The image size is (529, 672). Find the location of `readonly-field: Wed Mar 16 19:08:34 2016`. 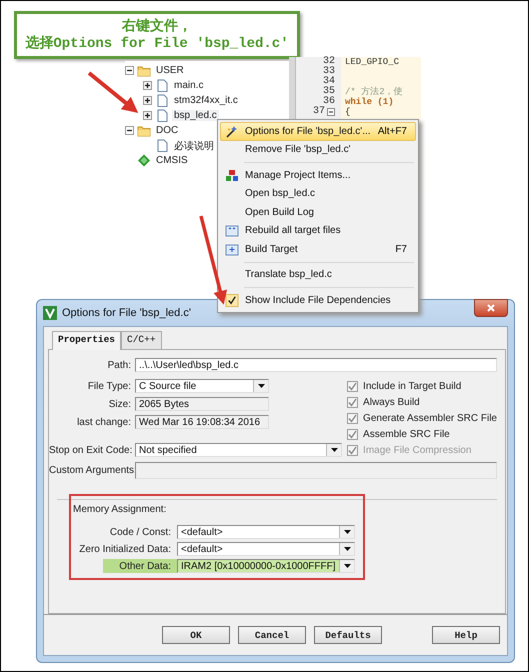

readonly-field: Wed Mar 16 19:08:34 2016 is located at coordinates (202, 422).